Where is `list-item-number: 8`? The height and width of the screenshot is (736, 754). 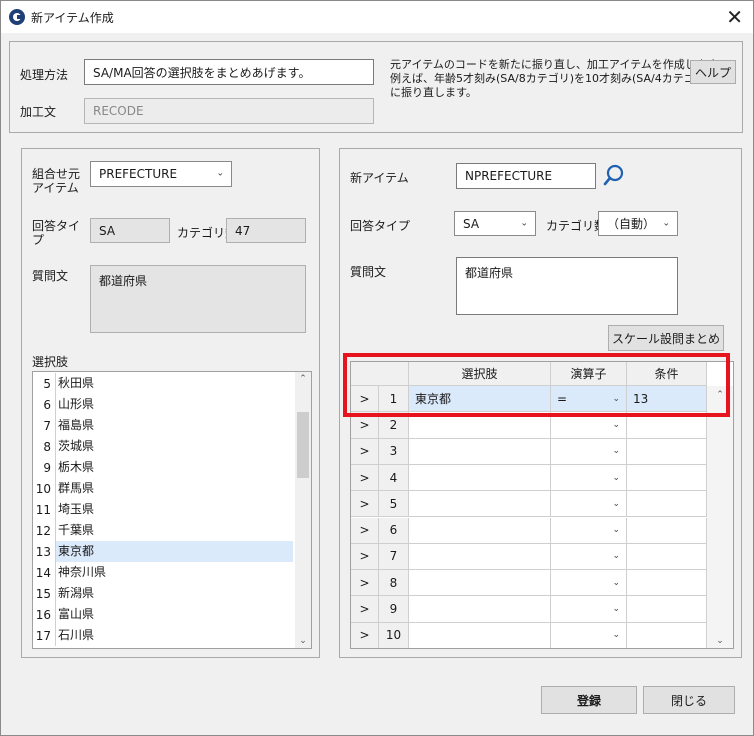 list-item-number: 8 is located at coordinates (47, 446).